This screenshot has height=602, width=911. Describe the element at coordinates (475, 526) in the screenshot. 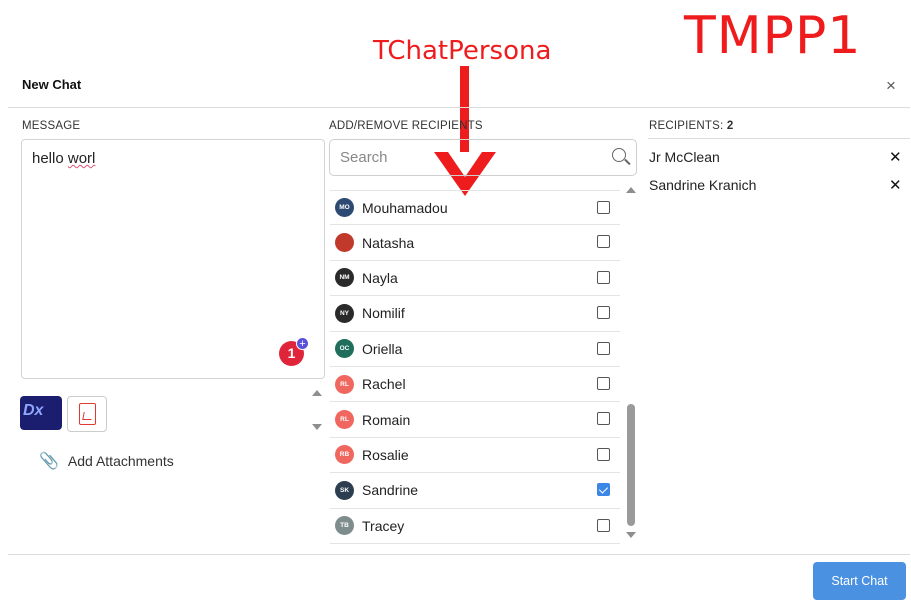

I see `list-item: TB Tracey` at that location.